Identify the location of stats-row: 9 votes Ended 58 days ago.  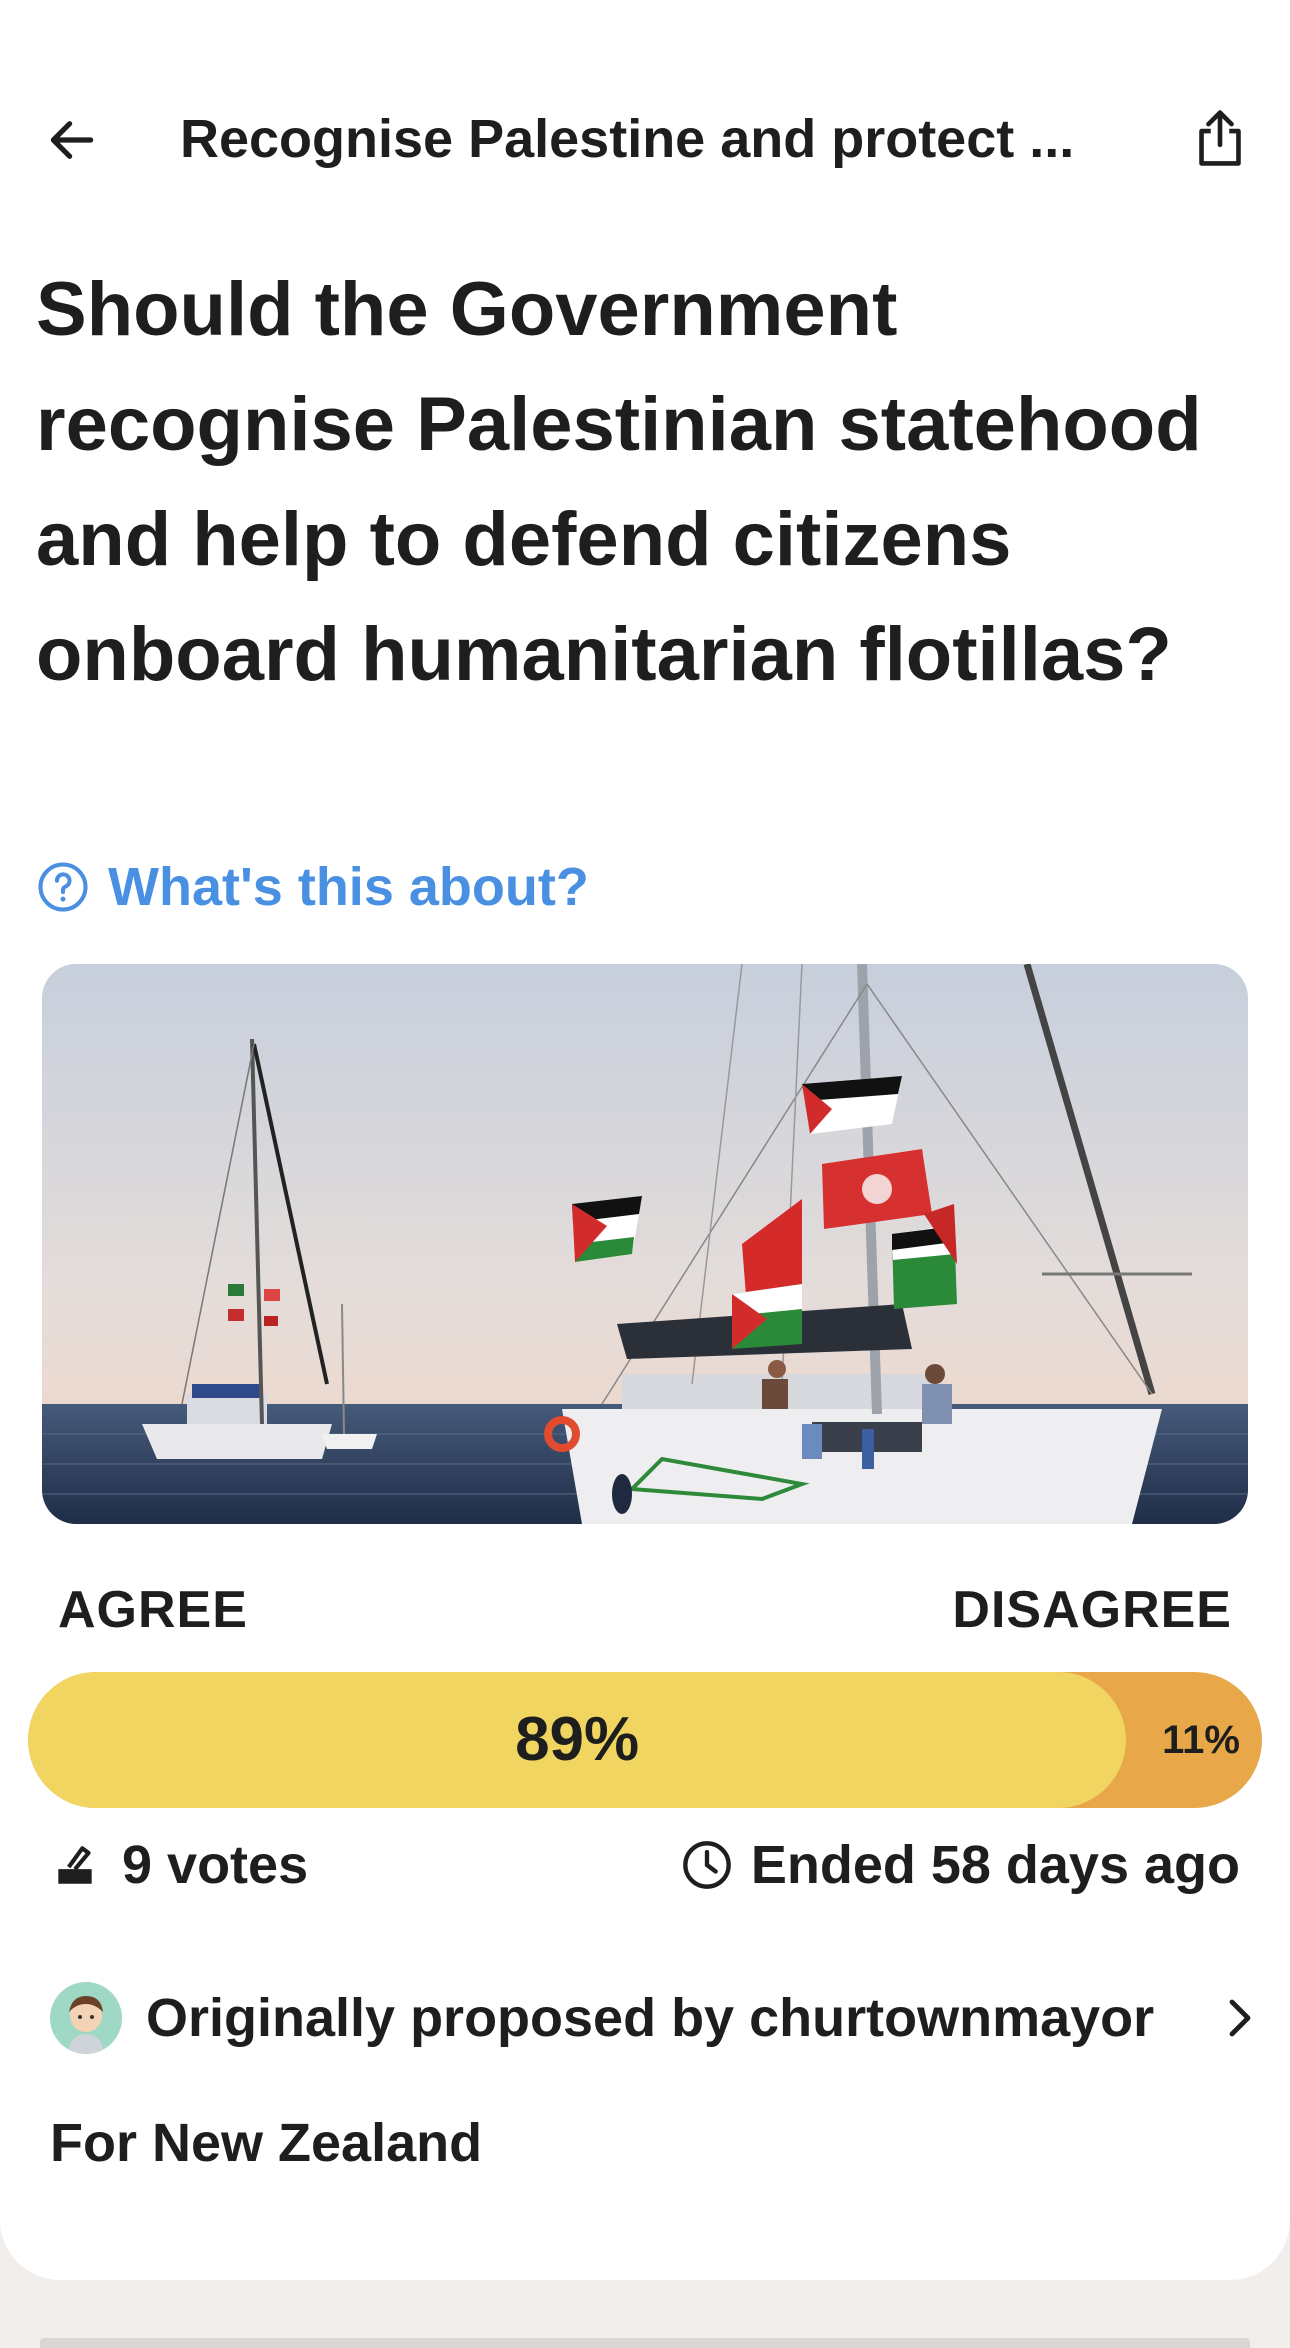
(645, 1867).